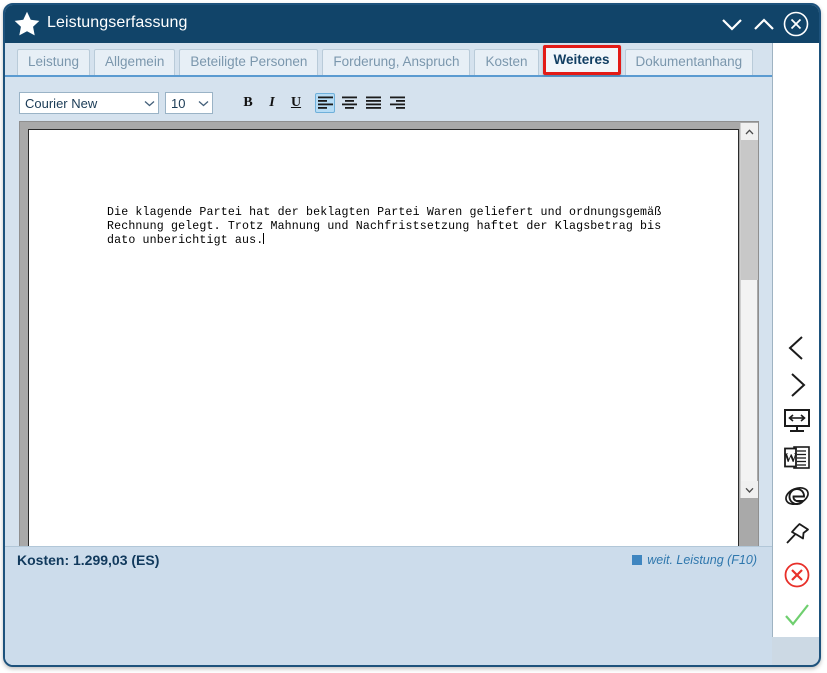 The height and width of the screenshot is (673, 827). I want to click on side-tool-panel: W, so click(795, 340).